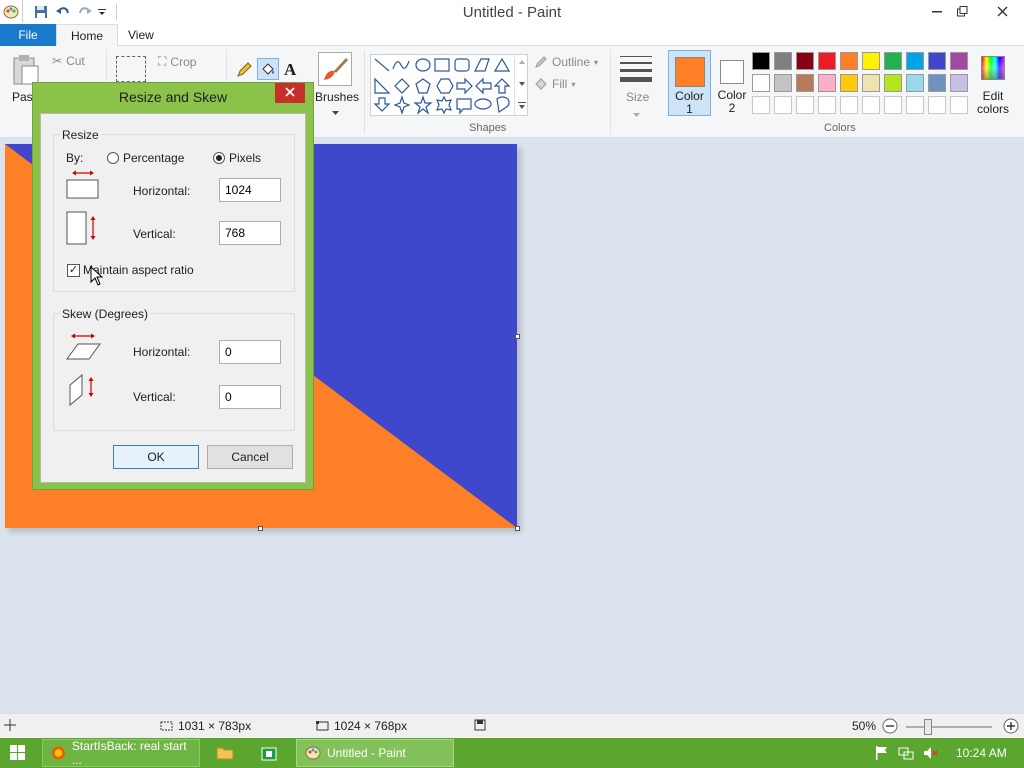 Image resolution: width=1024 pixels, height=768 pixels. Describe the element at coordinates (840, 128) in the screenshot. I see `colors-group-label: Colors` at that location.